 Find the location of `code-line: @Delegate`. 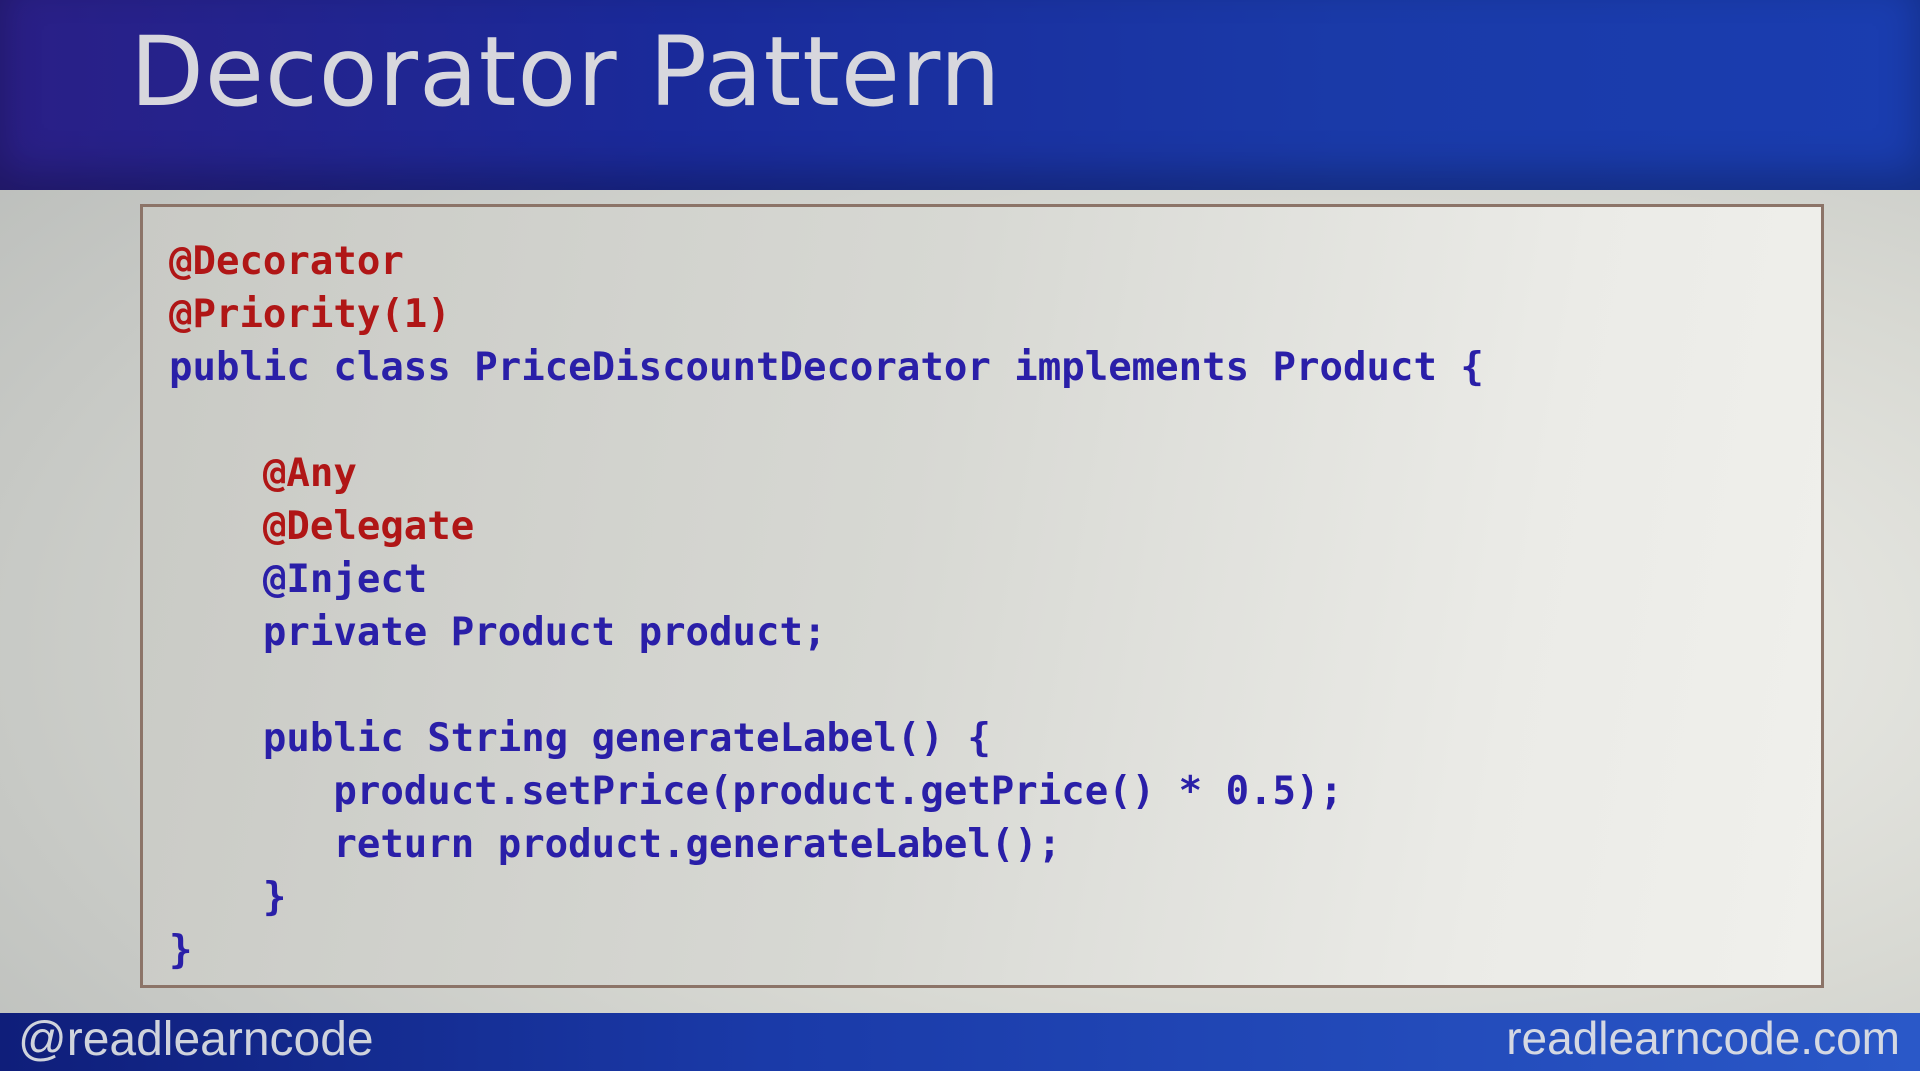

code-line: @Delegate is located at coordinates (322, 526).